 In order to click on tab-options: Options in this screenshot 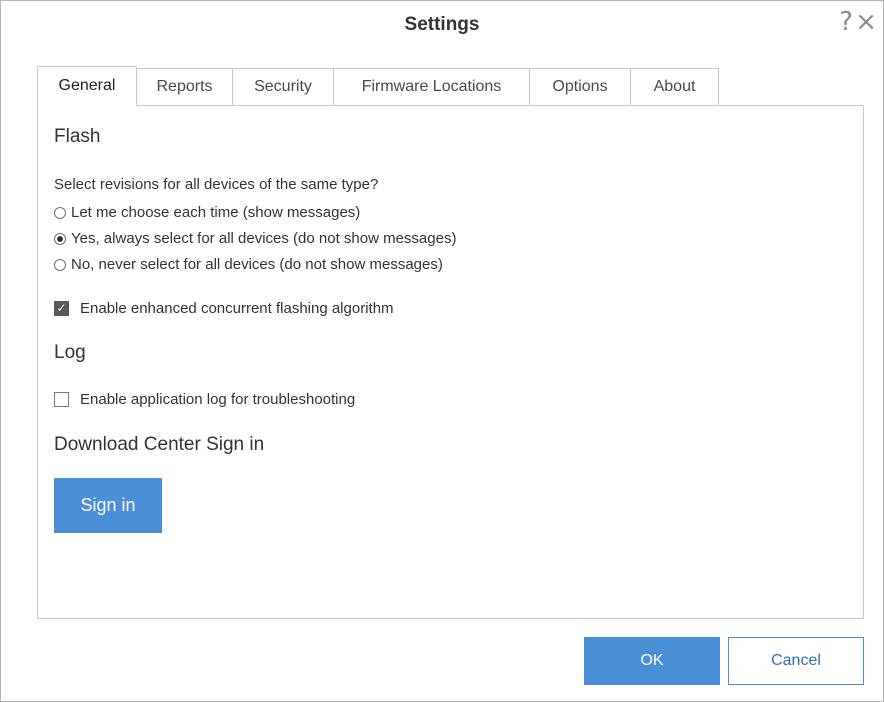, I will do `click(580, 87)`.